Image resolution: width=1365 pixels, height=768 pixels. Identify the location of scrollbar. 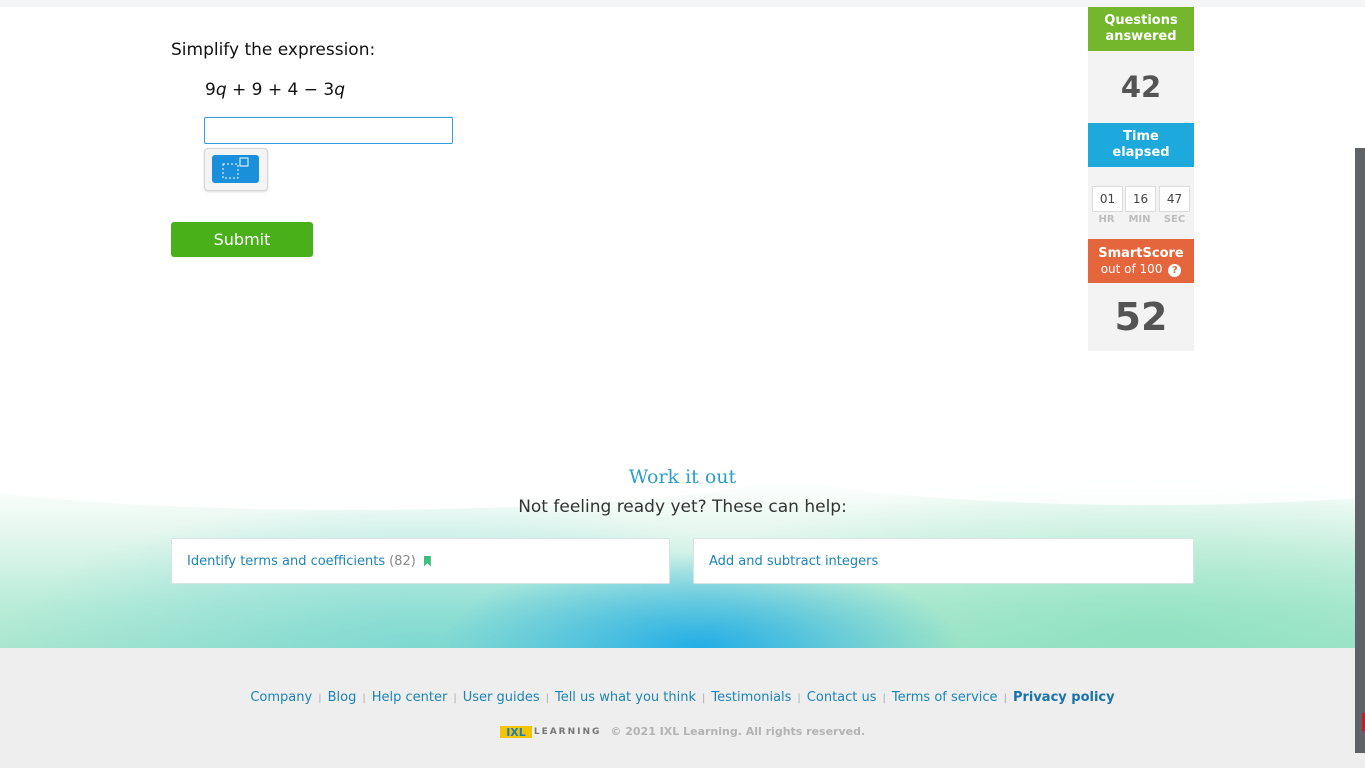
(1360, 450).